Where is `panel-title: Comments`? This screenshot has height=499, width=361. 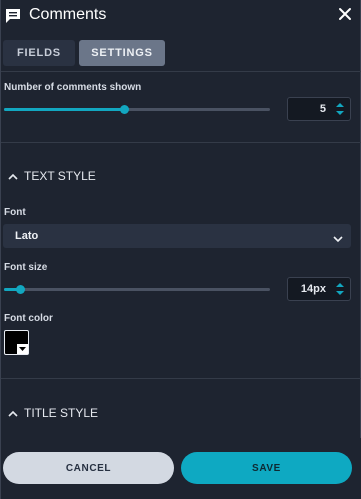
panel-title: Comments is located at coordinates (68, 14).